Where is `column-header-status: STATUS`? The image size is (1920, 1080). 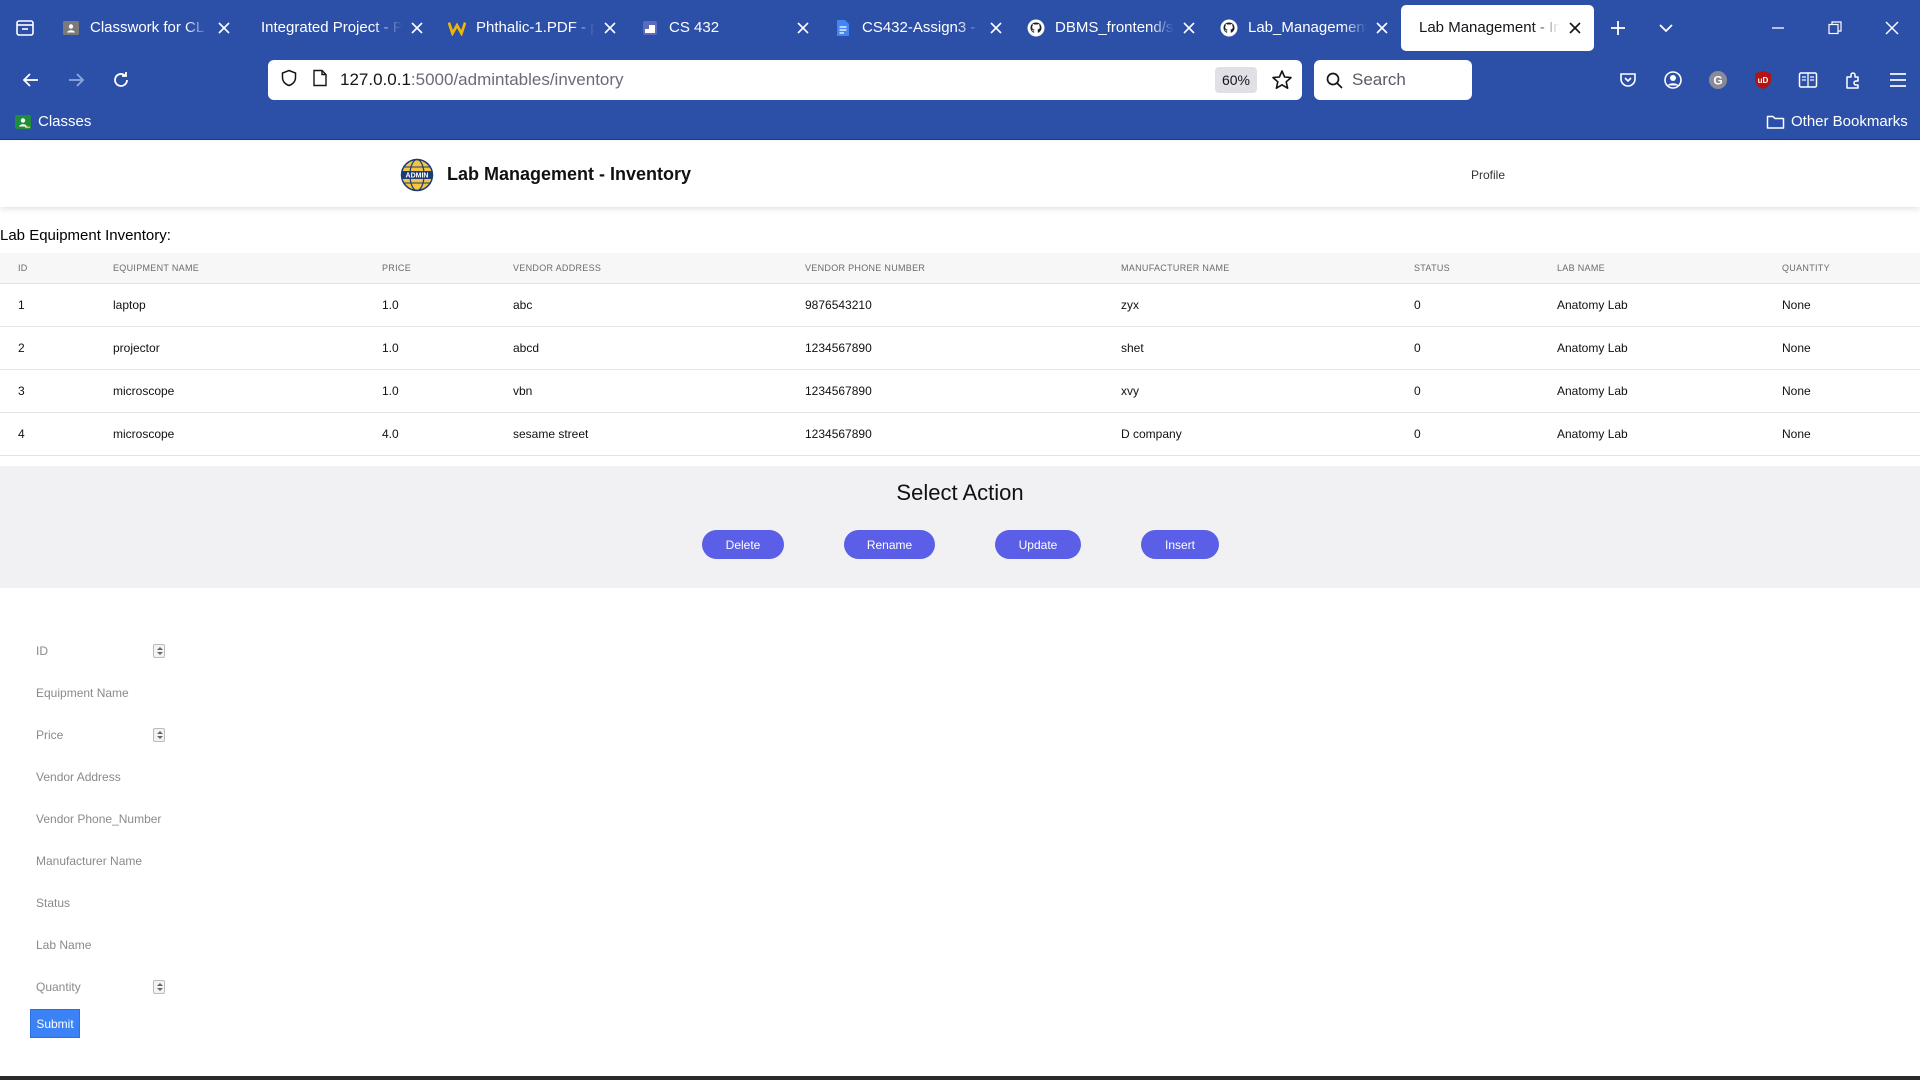 column-header-status: STATUS is located at coordinates (1467, 268).